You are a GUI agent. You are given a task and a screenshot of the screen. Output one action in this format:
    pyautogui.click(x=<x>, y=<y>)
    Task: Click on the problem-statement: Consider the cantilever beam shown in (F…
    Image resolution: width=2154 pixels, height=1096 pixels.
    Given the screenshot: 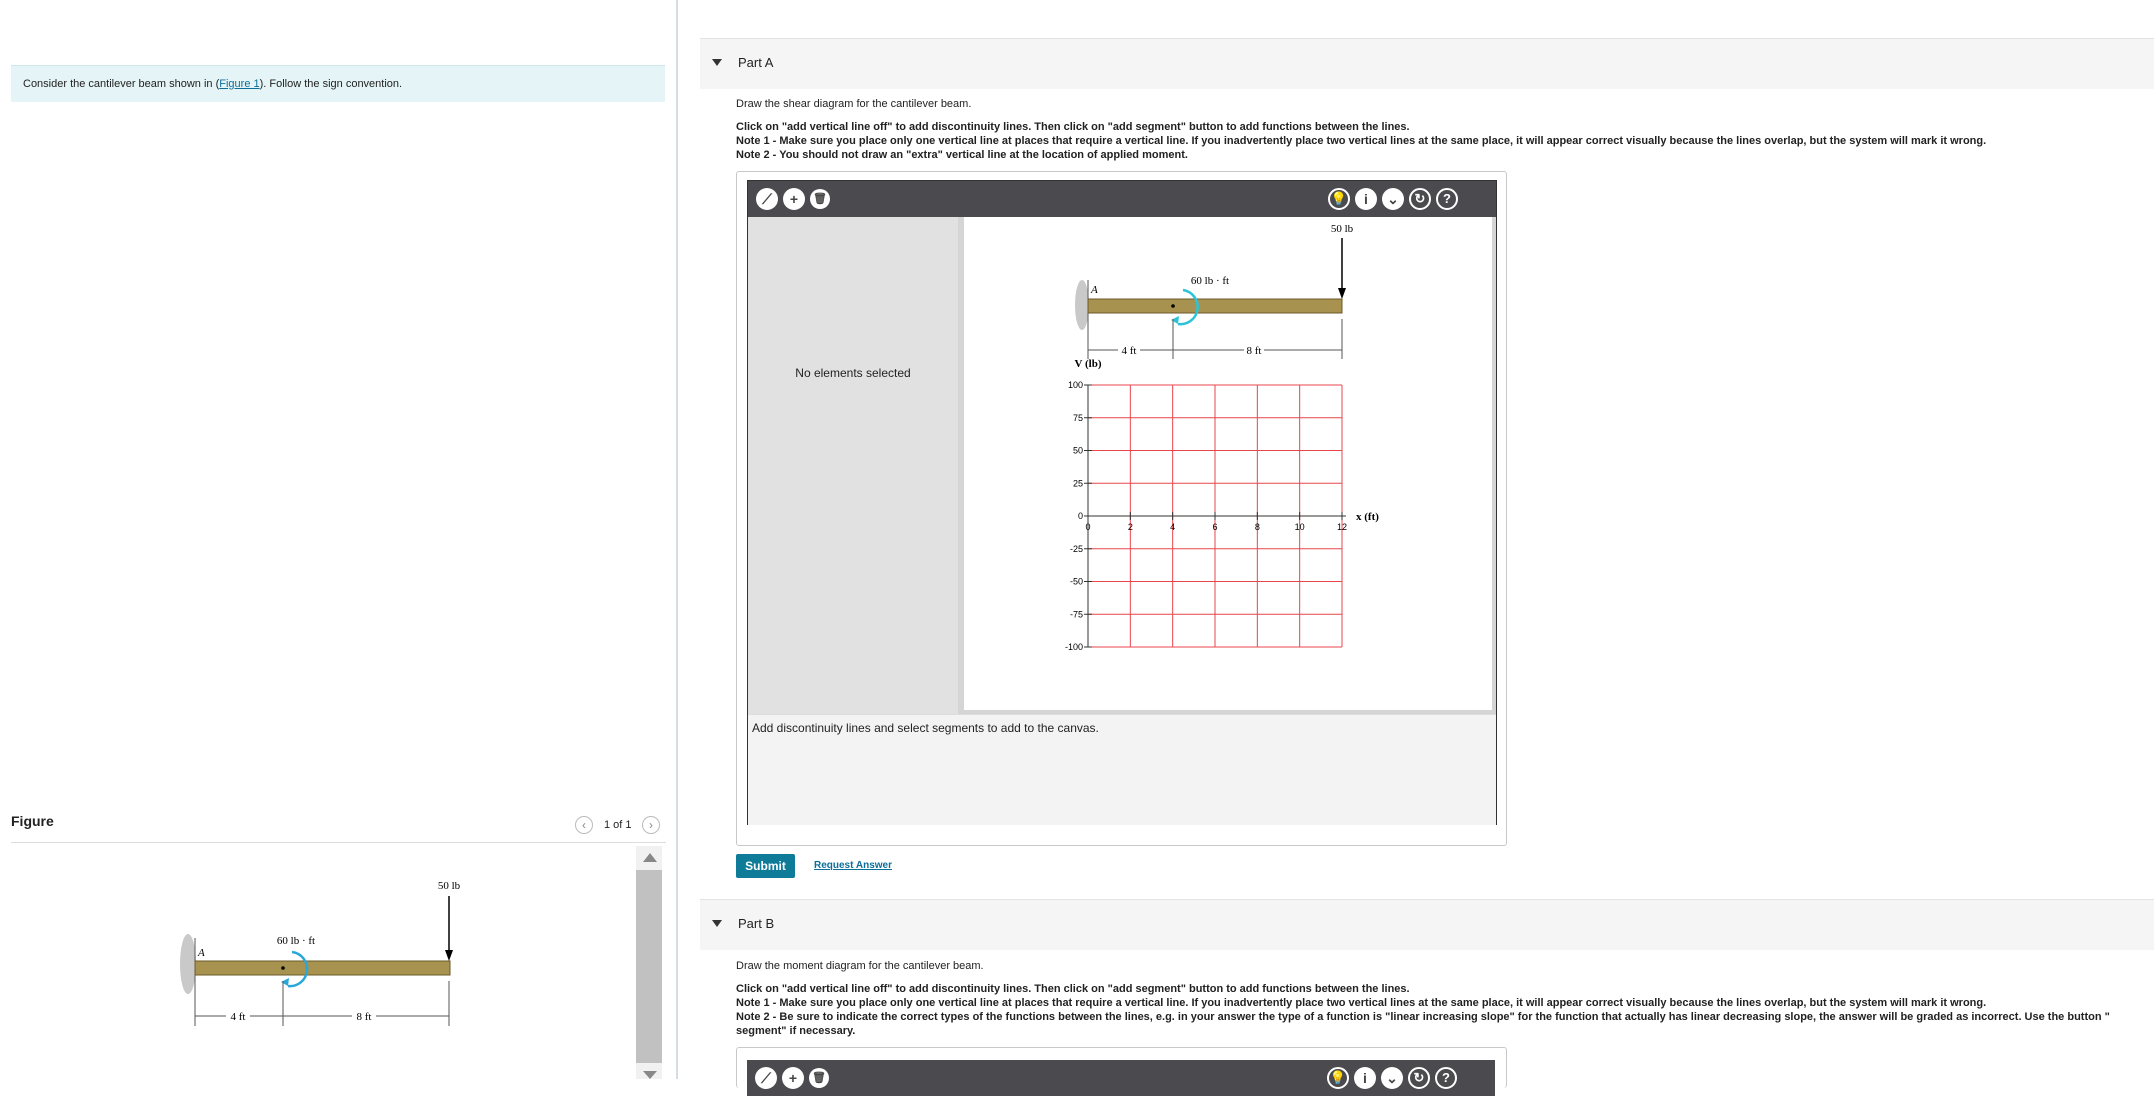 What is the action you would take?
    pyautogui.click(x=338, y=83)
    